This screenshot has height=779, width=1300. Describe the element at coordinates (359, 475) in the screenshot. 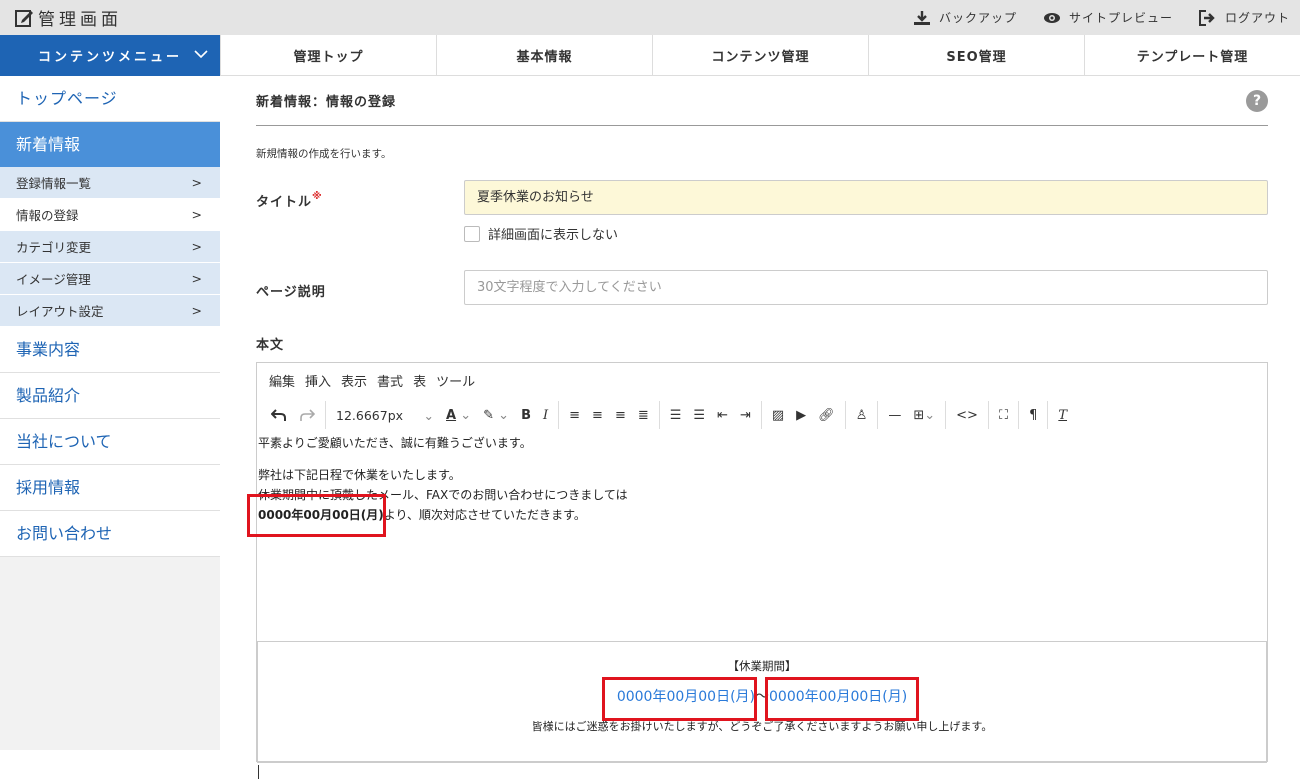

I see `body-line-2: 弊社は下記日程で休業をいたします。` at that location.